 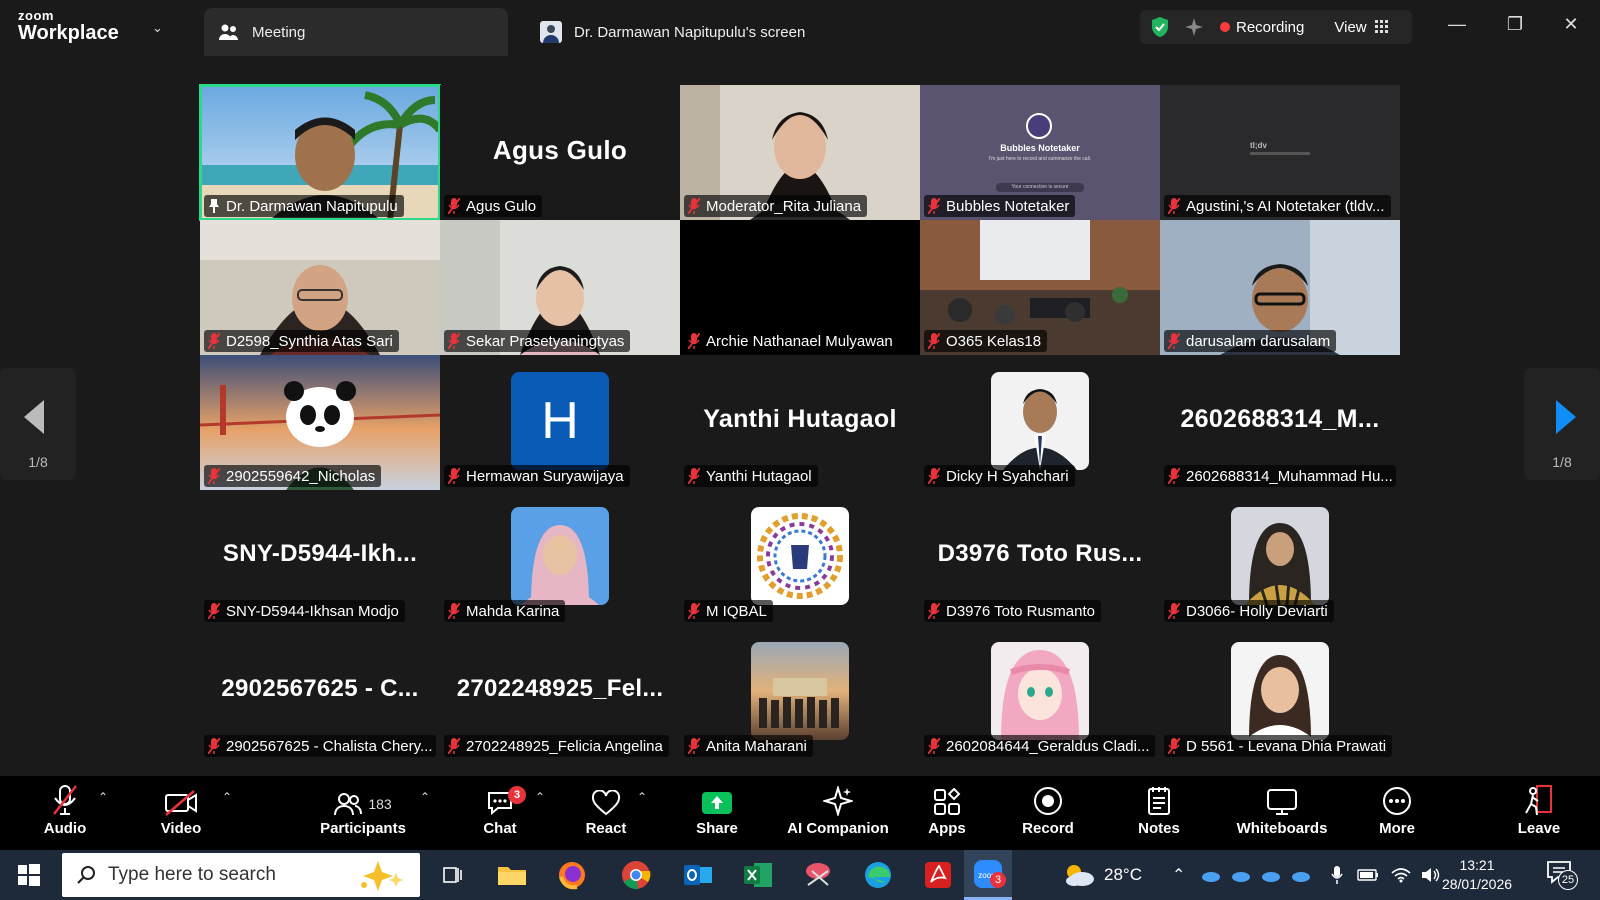 What do you see at coordinates (320, 152) in the screenshot?
I see `video-tile: Dr. Darmawan Napitupulu` at bounding box center [320, 152].